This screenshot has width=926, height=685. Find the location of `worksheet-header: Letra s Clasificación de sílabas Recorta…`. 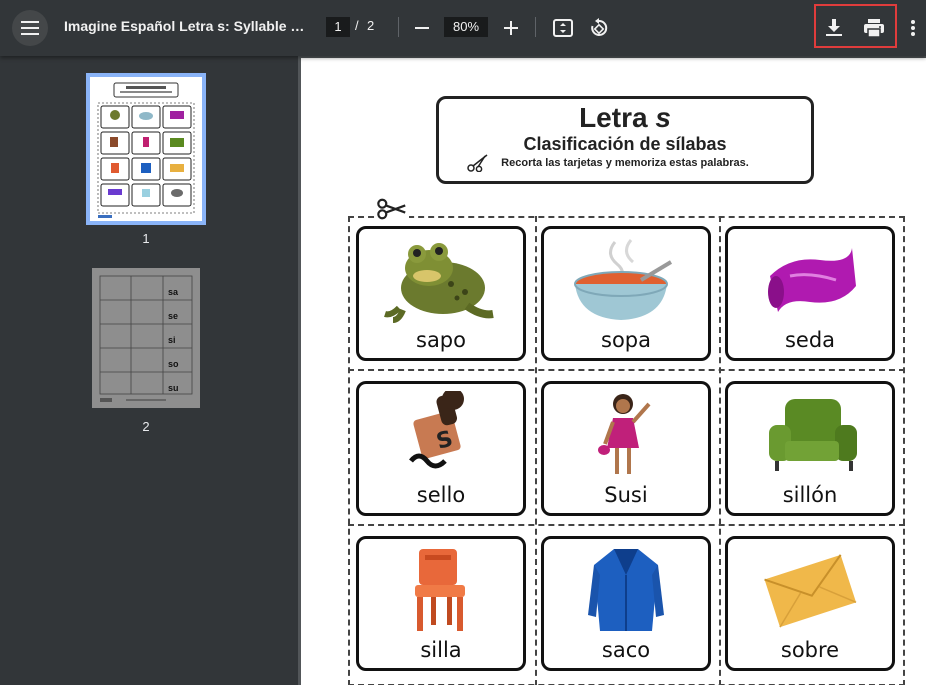

worksheet-header: Letra s Clasificación de sílabas Recorta… is located at coordinates (625, 140).